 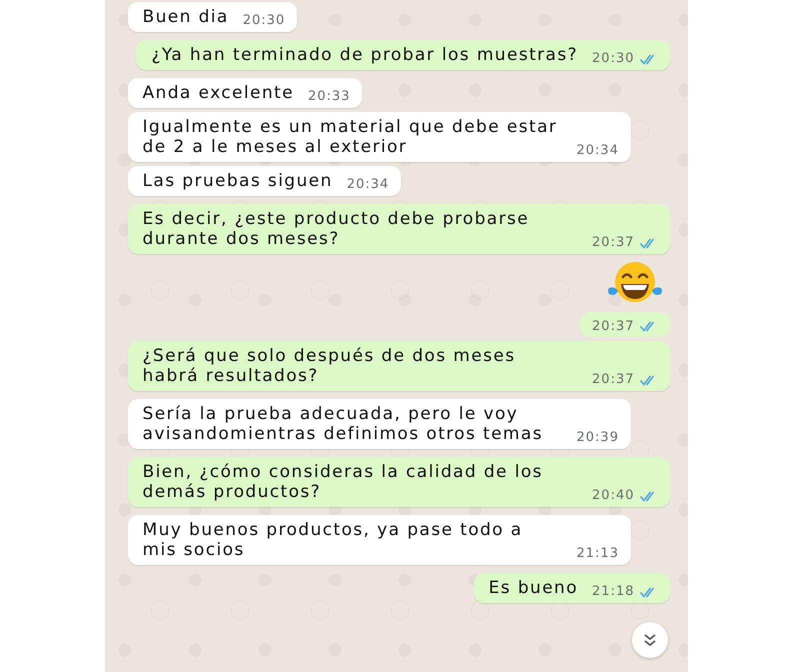 I want to click on message-text: Bien, ¿cómo consideras la calidad de los demás productos?, so click(x=343, y=482).